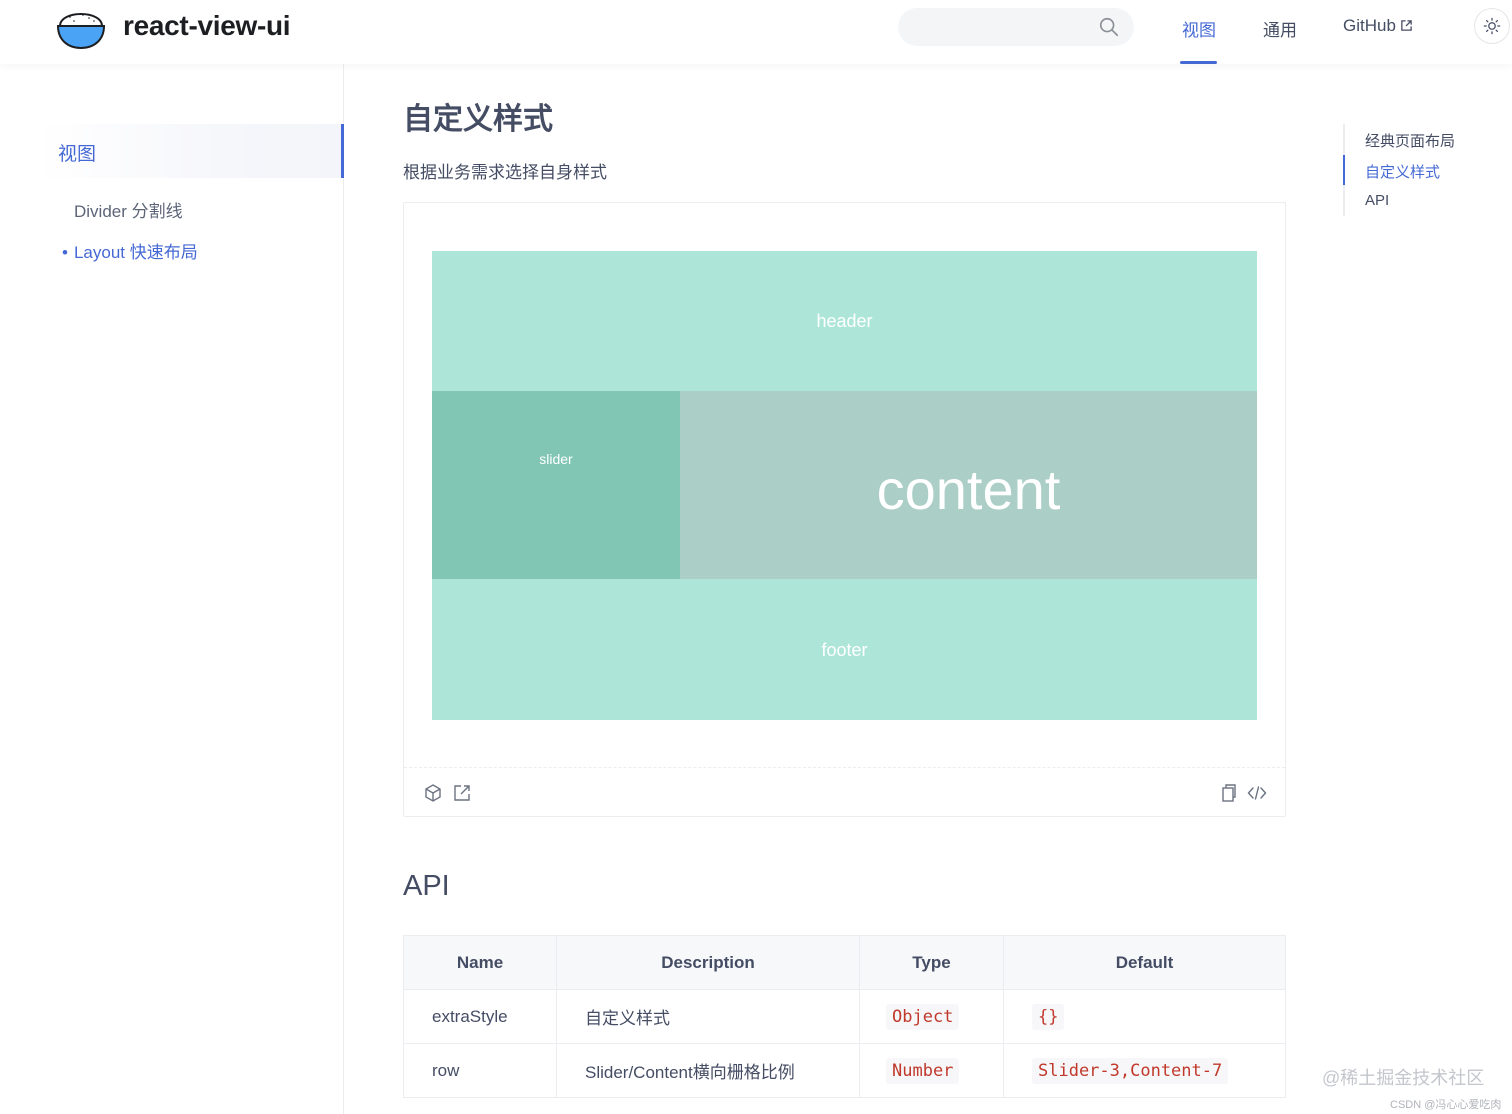 This screenshot has width=1512, height=1114. Describe the element at coordinates (1377, 200) in the screenshot. I see `toc-item-api: API` at that location.